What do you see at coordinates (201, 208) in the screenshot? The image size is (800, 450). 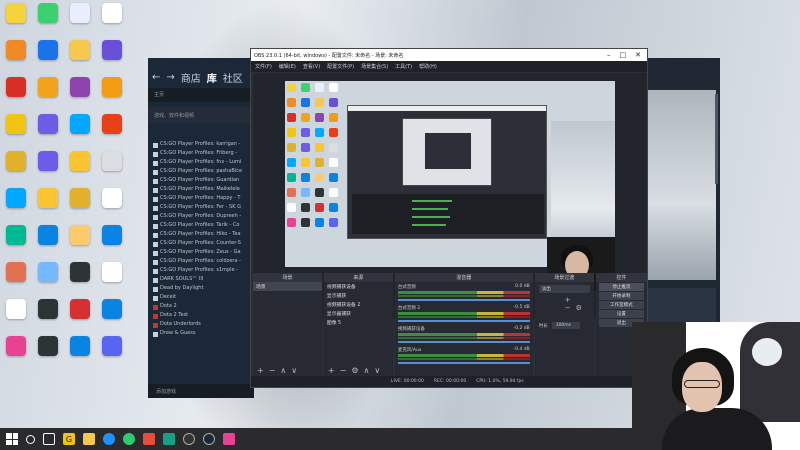 I see `game-list-item: CS:GO Player Profiles: Fer - SK G` at bounding box center [201, 208].